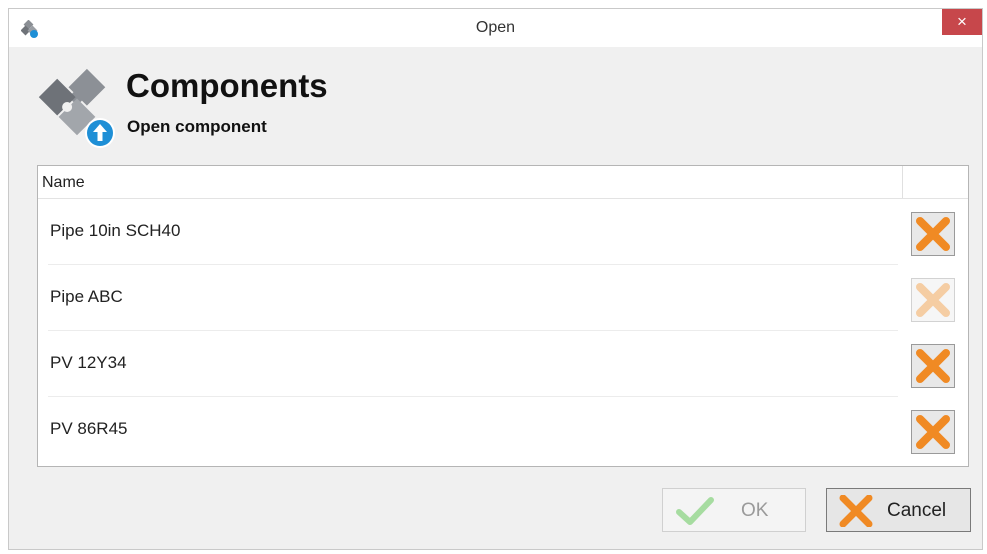  I want to click on component-name: Pipe 10in SCH40, so click(115, 230).